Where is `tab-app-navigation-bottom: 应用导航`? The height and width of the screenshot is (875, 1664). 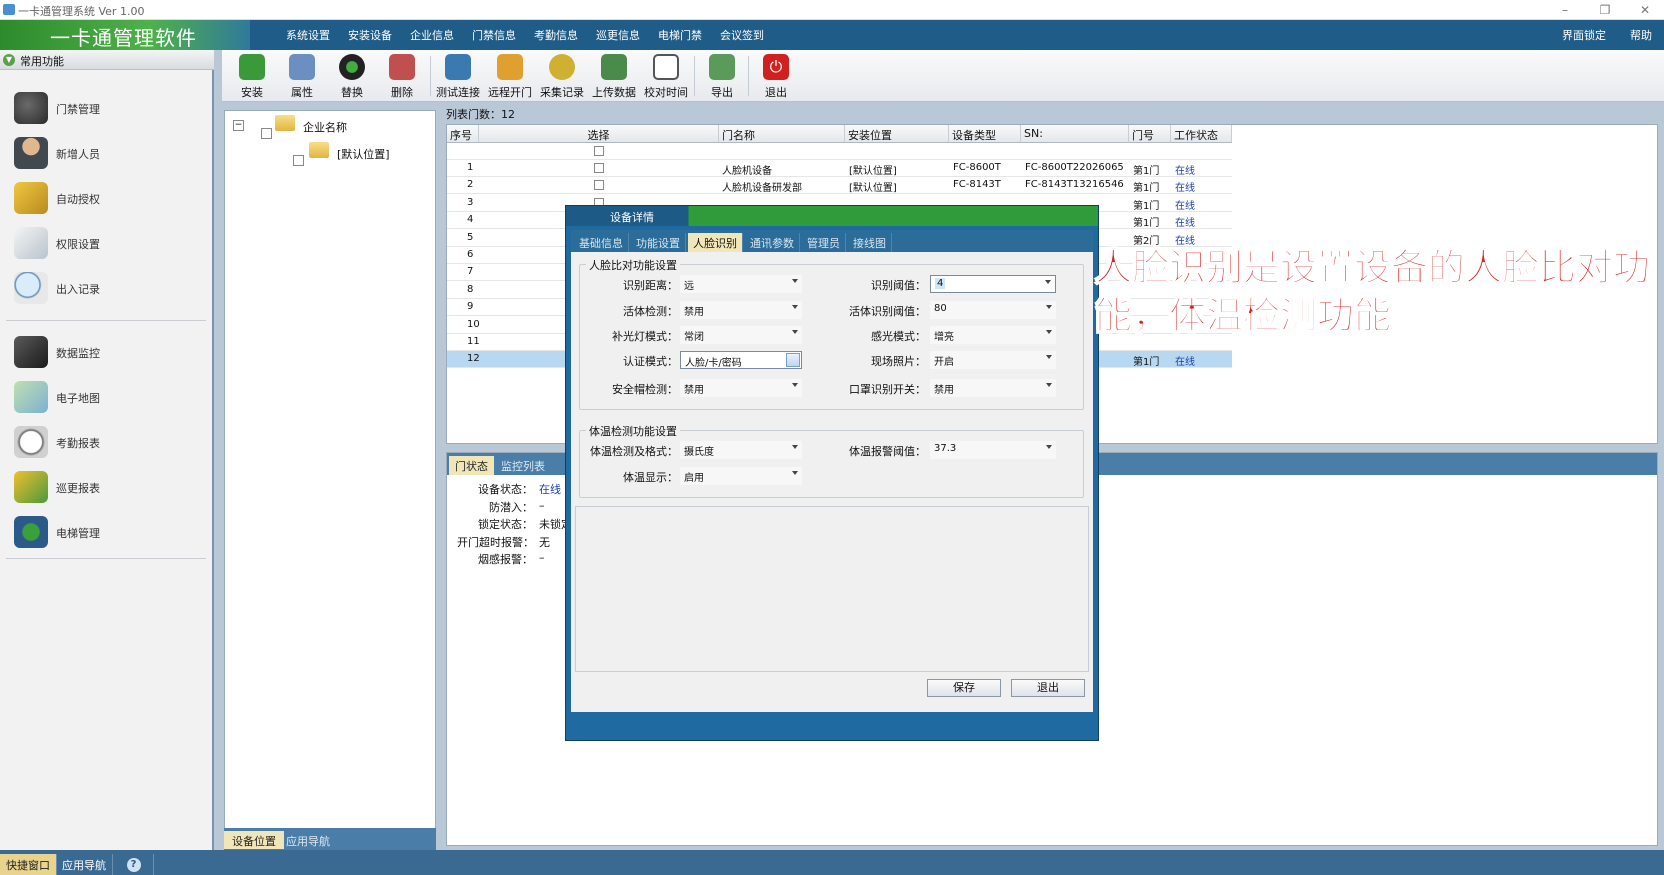
tab-app-navigation-bottom: 应用导航 is located at coordinates (84, 864).